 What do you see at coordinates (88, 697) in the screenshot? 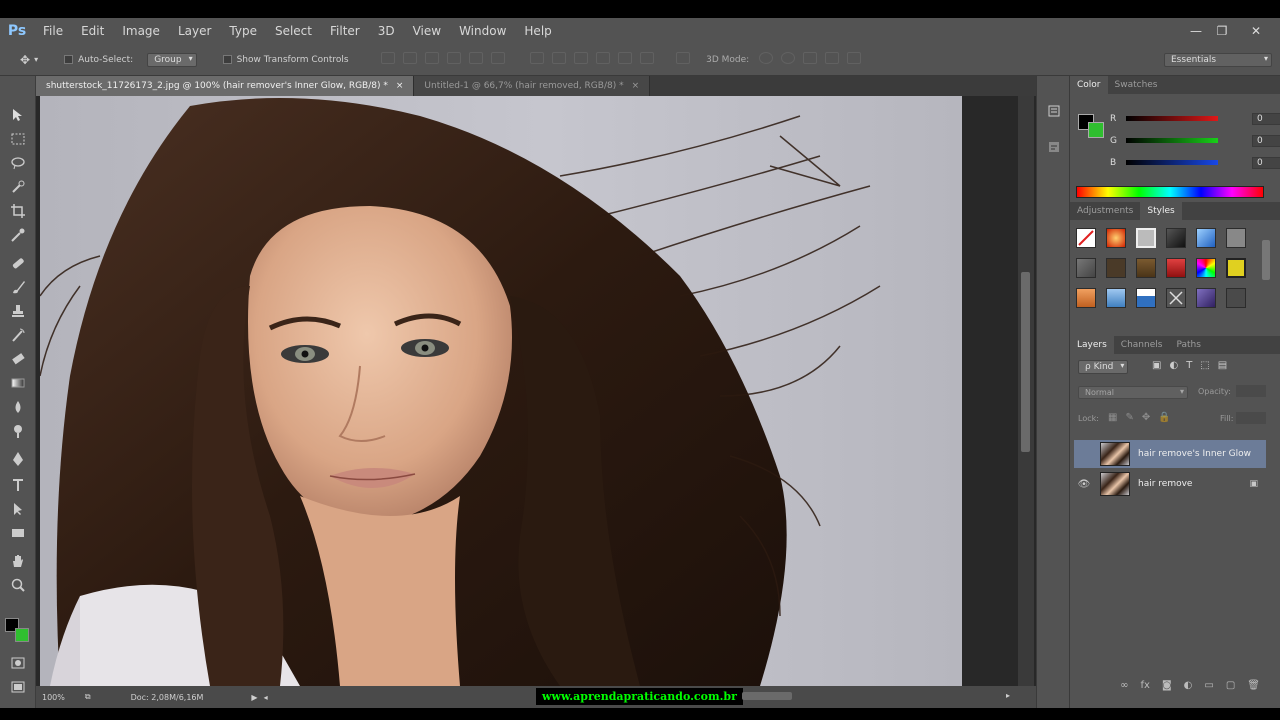
I see `doc-info-icon: ⧉` at bounding box center [88, 697].